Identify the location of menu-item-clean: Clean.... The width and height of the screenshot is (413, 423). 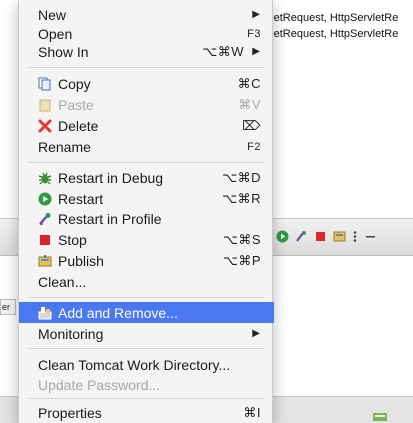
(146, 281).